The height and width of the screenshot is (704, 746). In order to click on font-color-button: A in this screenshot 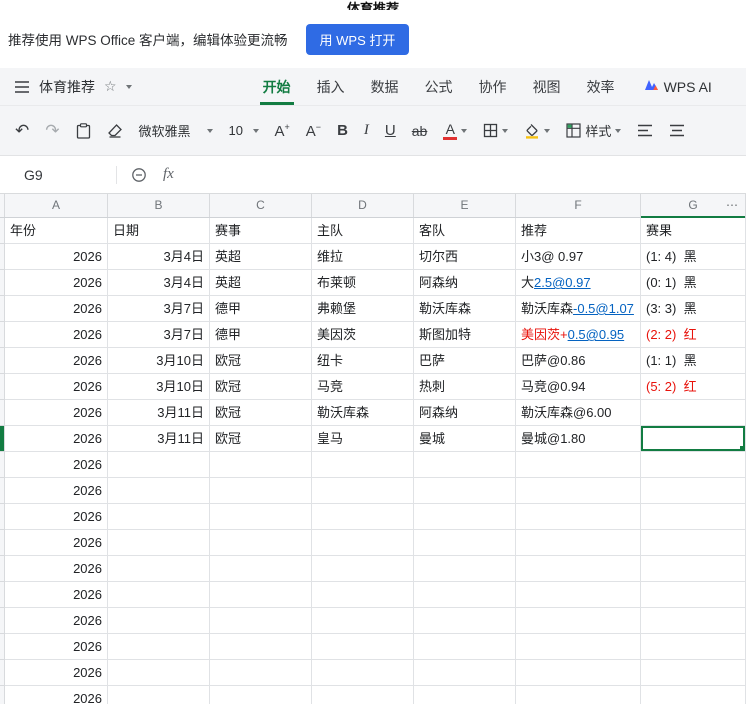, I will do `click(455, 131)`.